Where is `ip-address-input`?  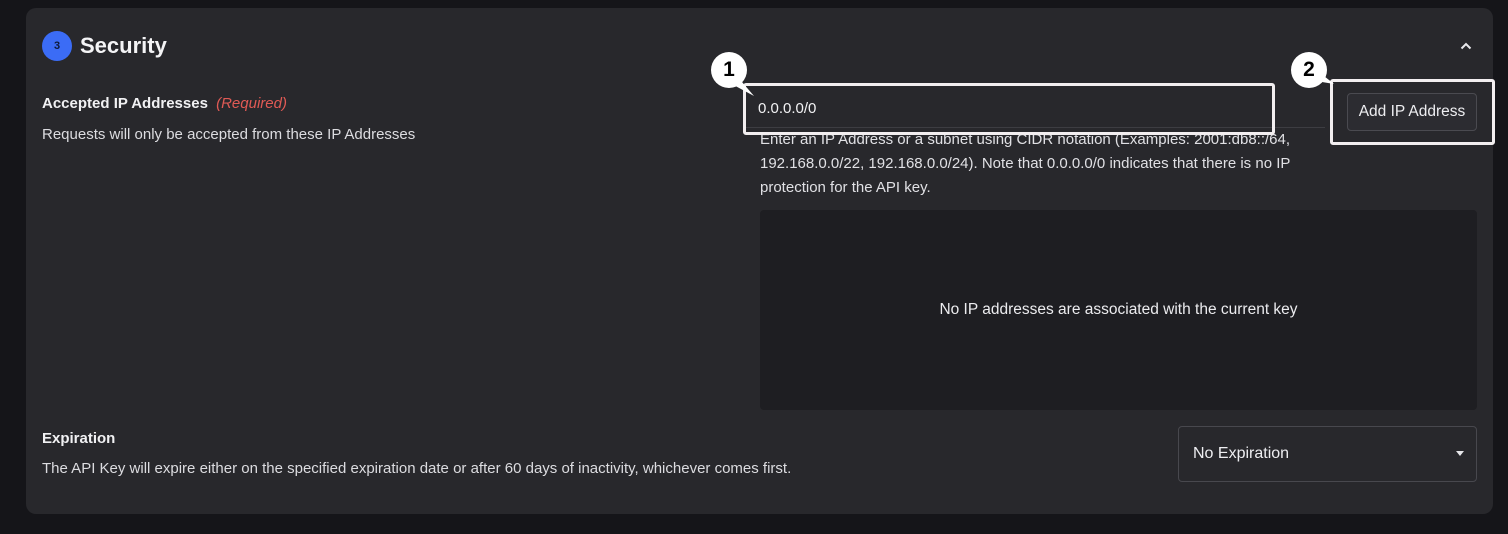
ip-address-input is located at coordinates (1035, 109).